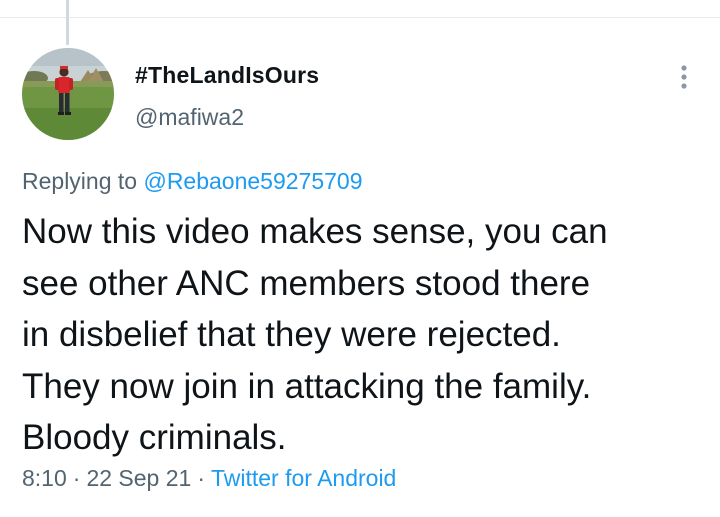  What do you see at coordinates (360, 17) in the screenshot?
I see `top-divider` at bounding box center [360, 17].